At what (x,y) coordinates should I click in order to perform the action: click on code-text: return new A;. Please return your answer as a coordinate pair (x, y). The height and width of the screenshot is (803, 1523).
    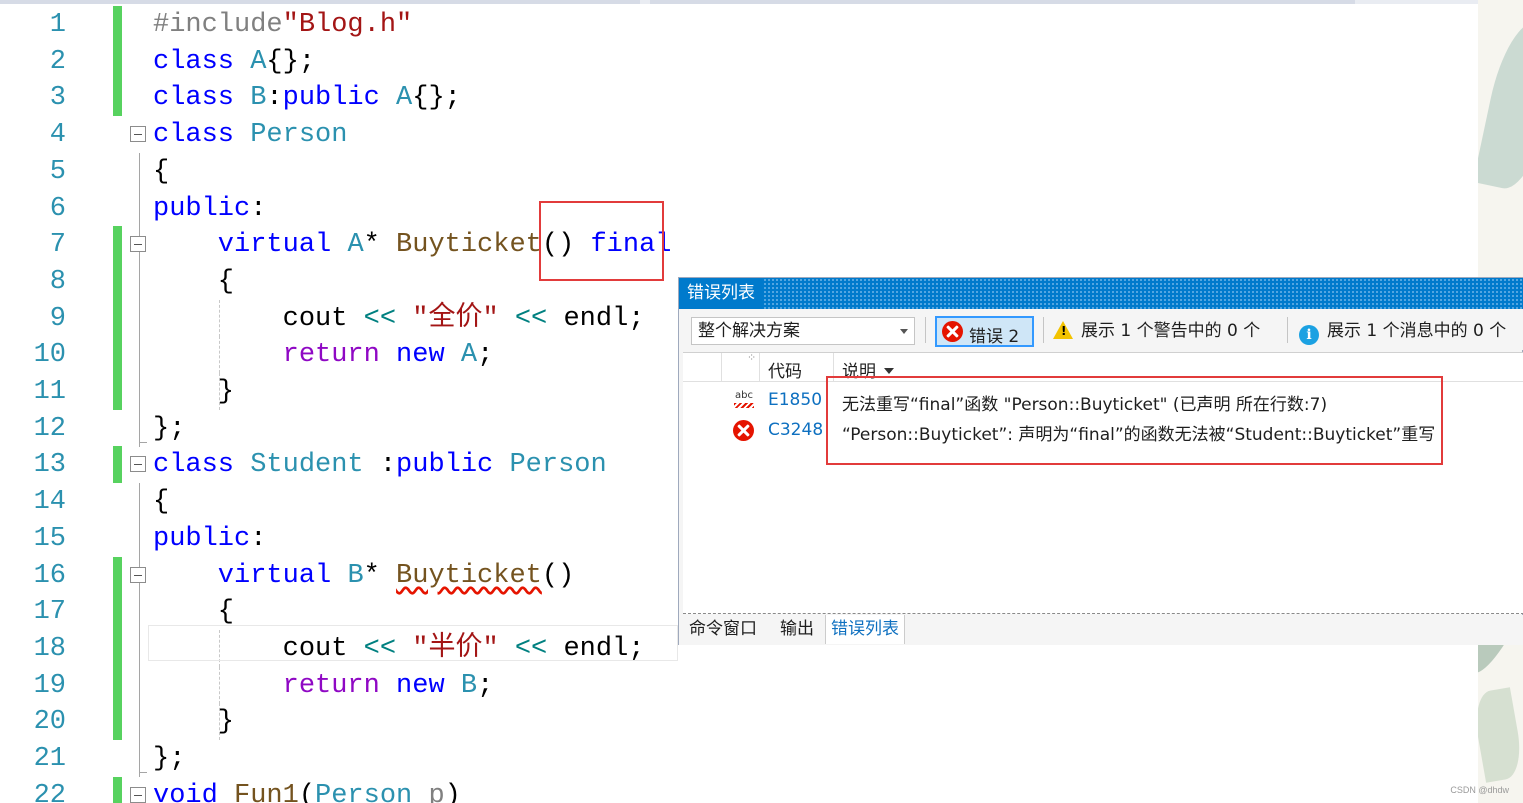
    Looking at the image, I should click on (323, 355).